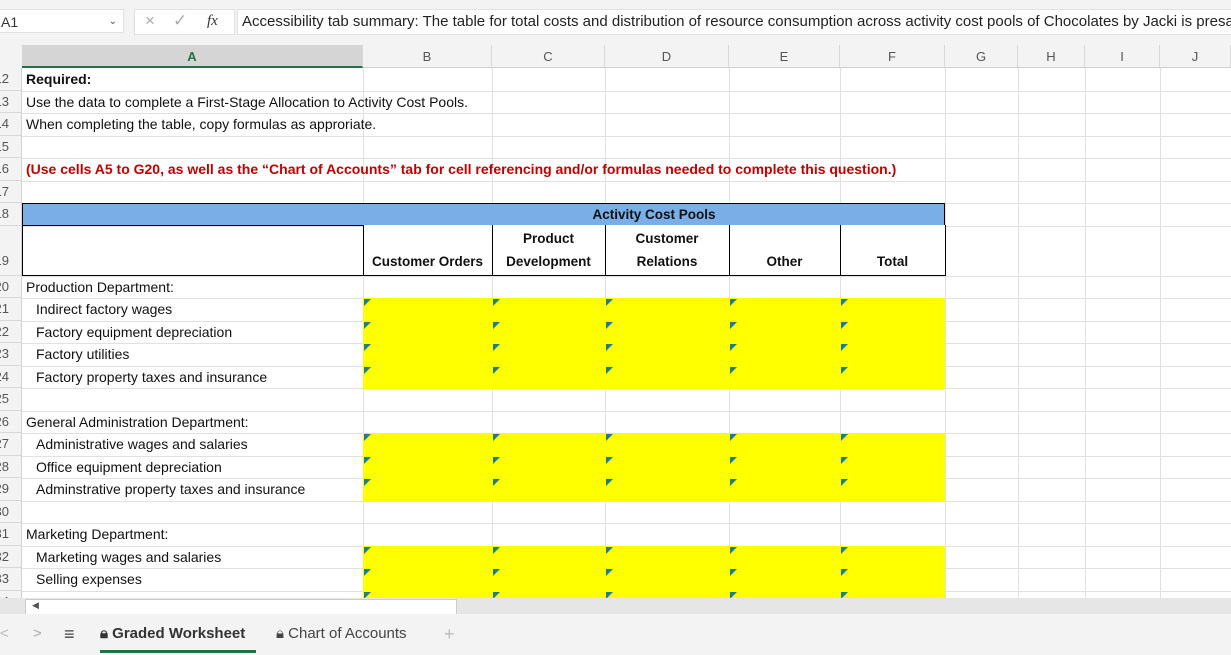 The height and width of the screenshot is (655, 1231). What do you see at coordinates (11, 421) in the screenshot?
I see `row-header: 26` at bounding box center [11, 421].